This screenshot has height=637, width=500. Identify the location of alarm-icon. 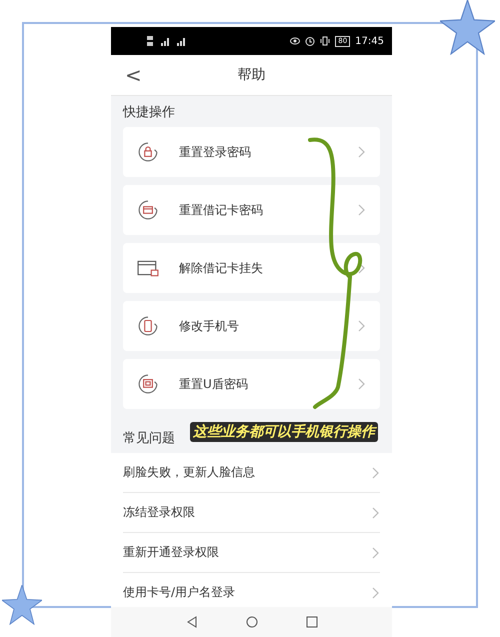
(310, 41).